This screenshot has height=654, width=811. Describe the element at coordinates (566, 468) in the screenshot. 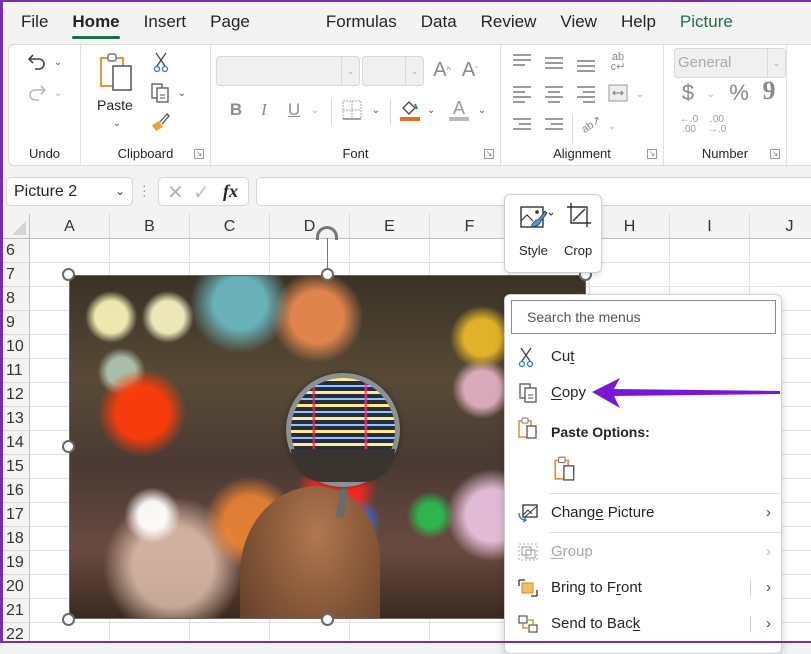

I see `paste-keep-source-button` at that location.